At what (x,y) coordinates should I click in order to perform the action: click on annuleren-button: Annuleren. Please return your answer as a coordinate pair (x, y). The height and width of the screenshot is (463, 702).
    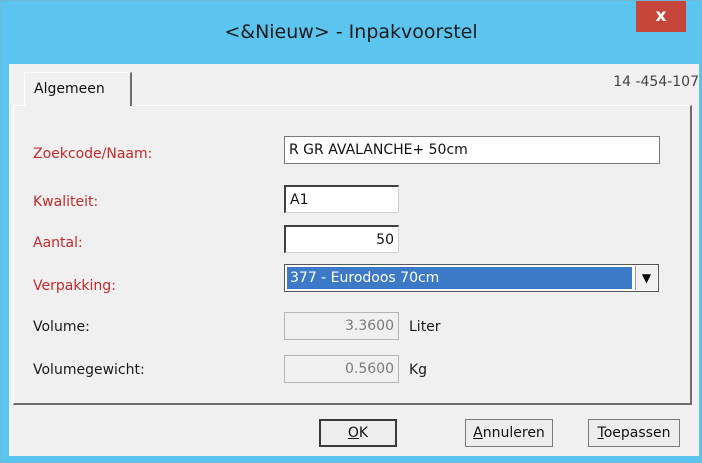
    Looking at the image, I should click on (509, 433).